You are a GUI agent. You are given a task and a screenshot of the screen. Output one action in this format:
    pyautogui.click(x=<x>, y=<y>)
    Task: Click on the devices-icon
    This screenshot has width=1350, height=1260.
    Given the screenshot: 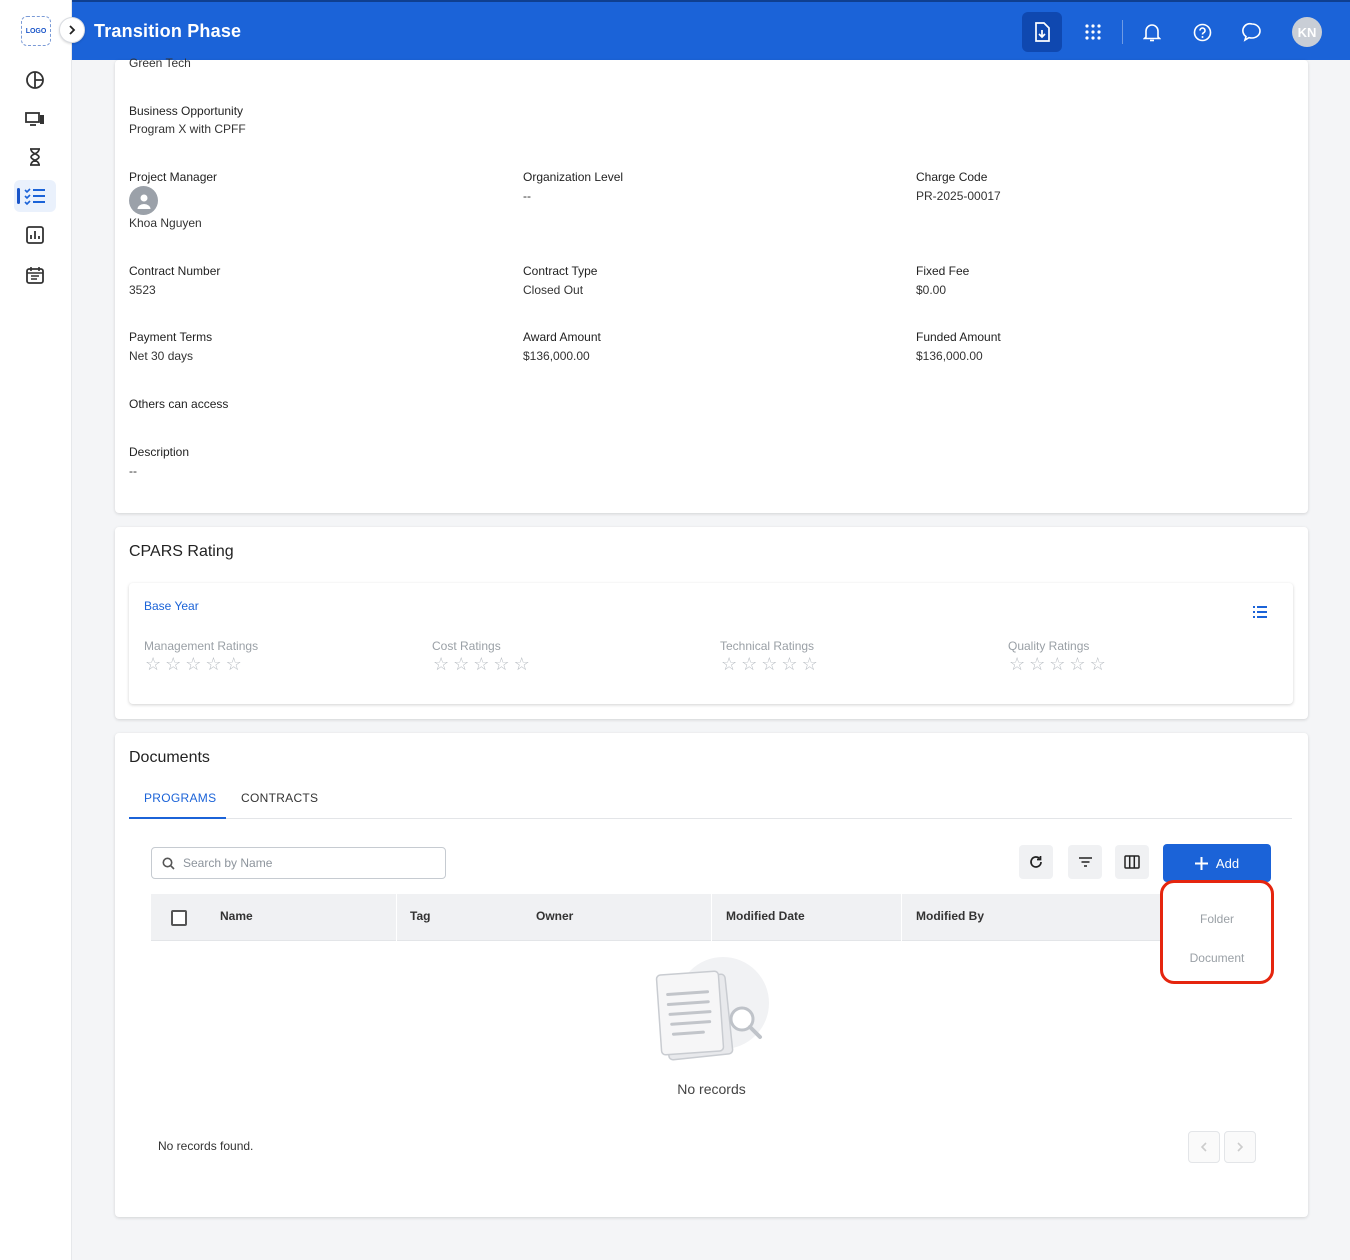 What is the action you would take?
    pyautogui.click(x=34, y=119)
    